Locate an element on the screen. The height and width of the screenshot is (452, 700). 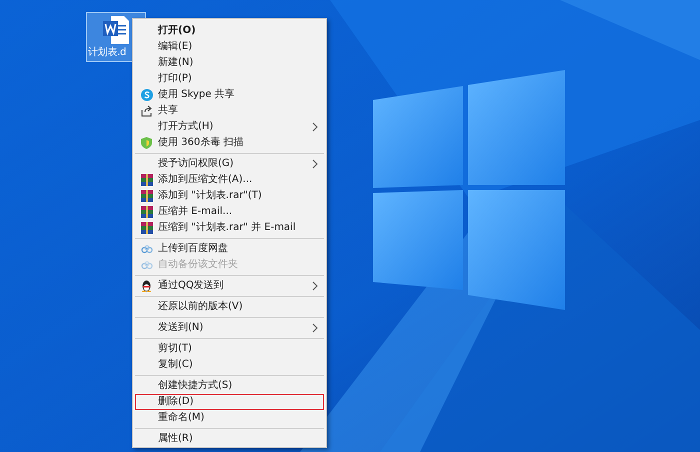
file-name: 计划表.d is located at coordinates (106, 53).